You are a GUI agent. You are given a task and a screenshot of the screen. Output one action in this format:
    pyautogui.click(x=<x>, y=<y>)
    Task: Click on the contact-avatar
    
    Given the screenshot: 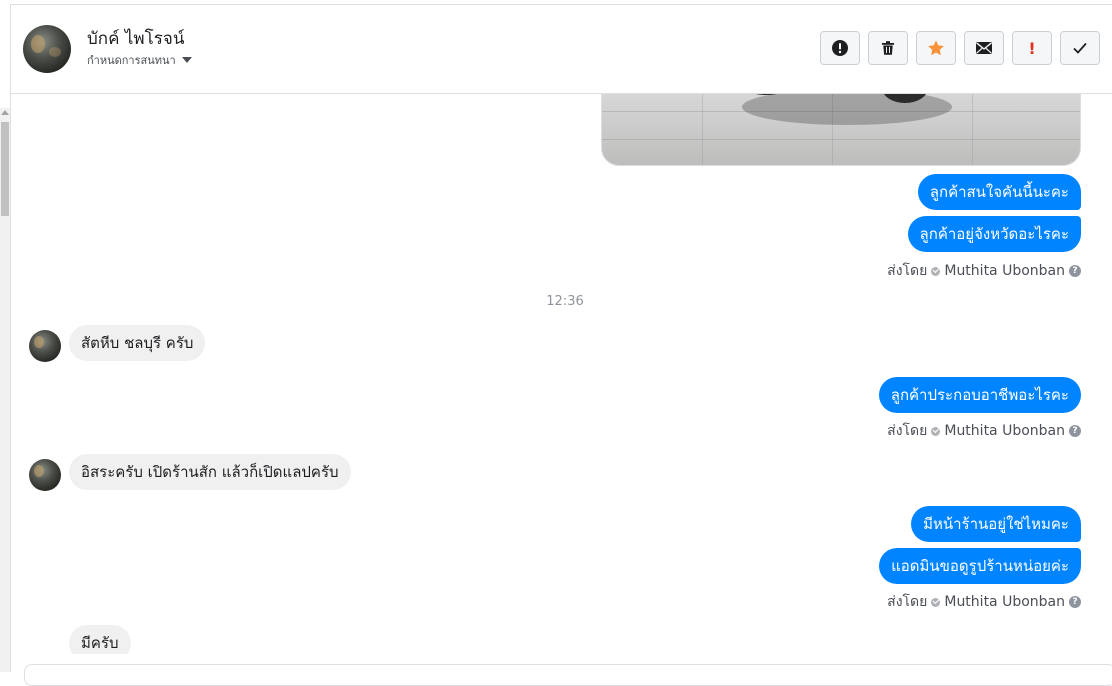 What is the action you would take?
    pyautogui.click(x=47, y=49)
    